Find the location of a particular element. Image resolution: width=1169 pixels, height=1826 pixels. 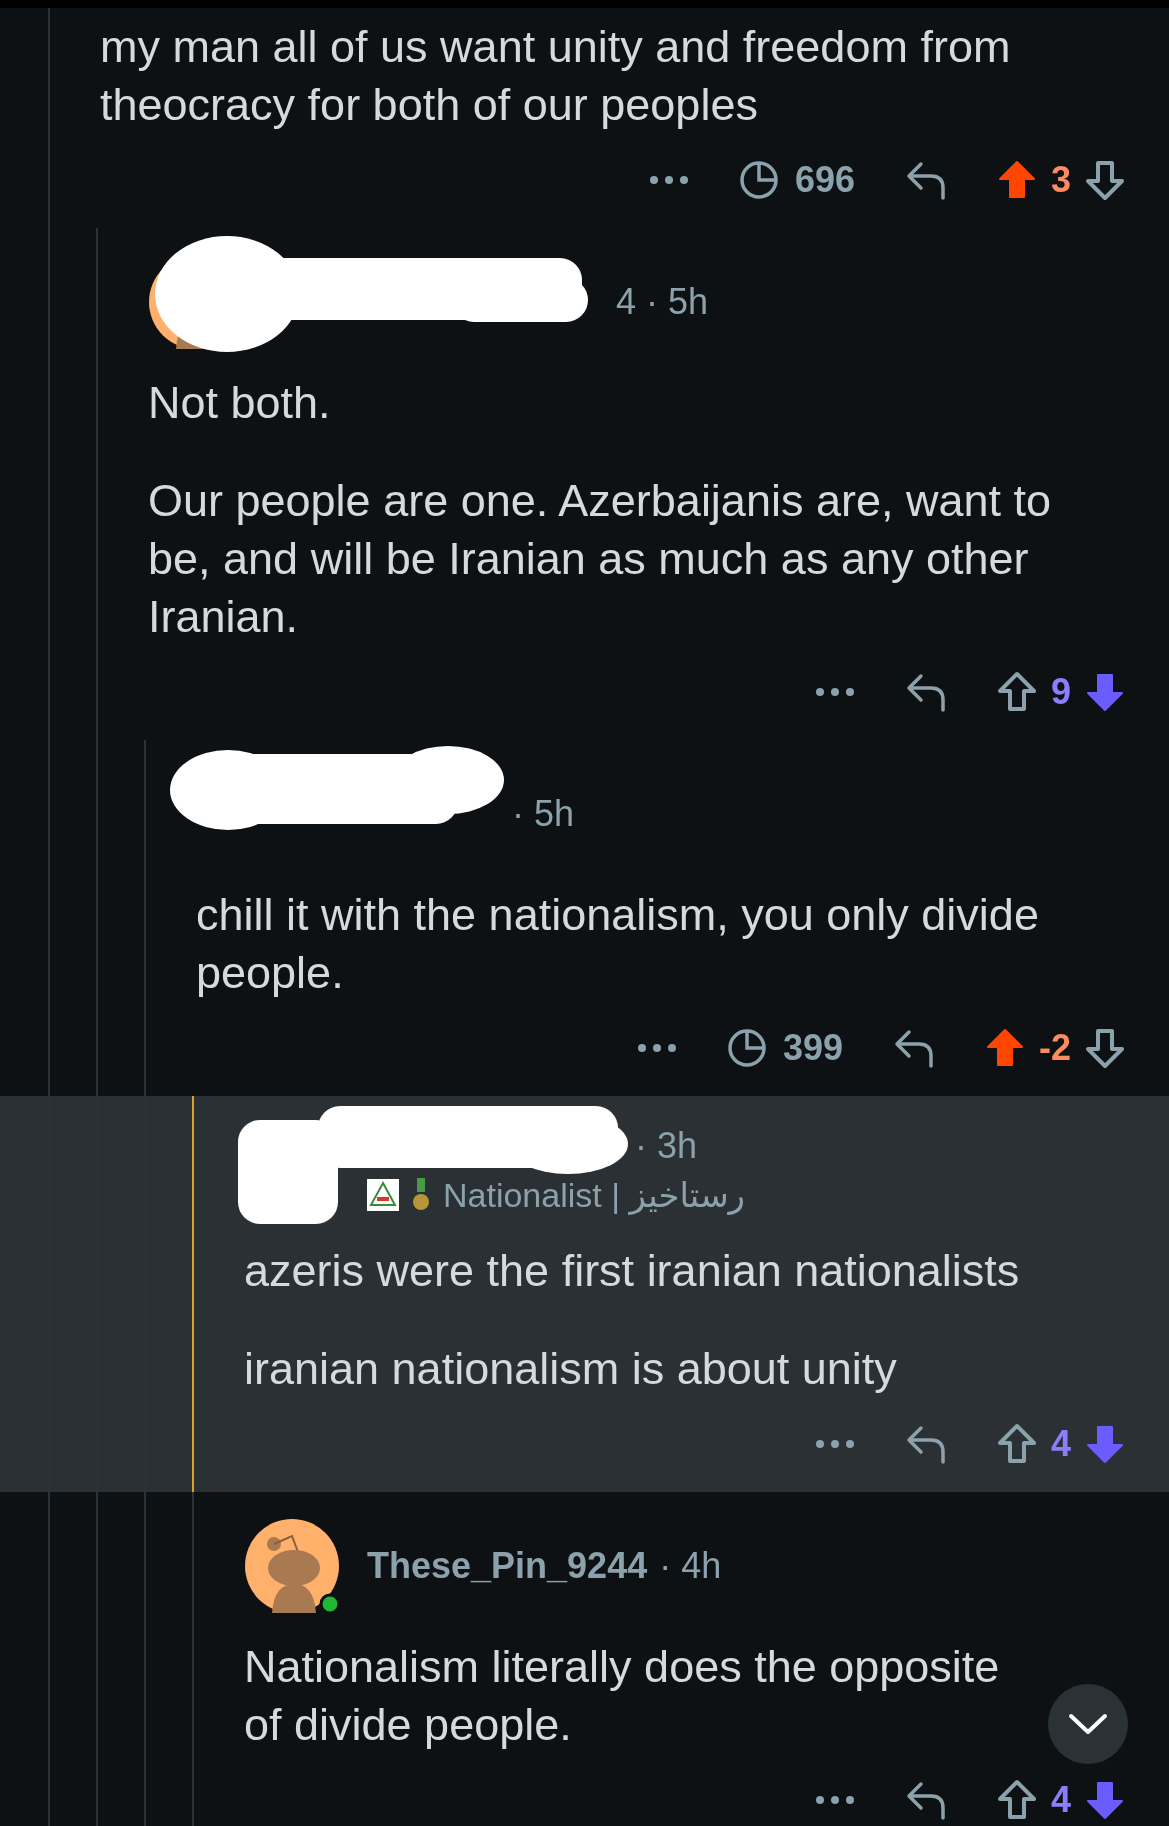

vote-score: -2 is located at coordinates (1055, 1048).